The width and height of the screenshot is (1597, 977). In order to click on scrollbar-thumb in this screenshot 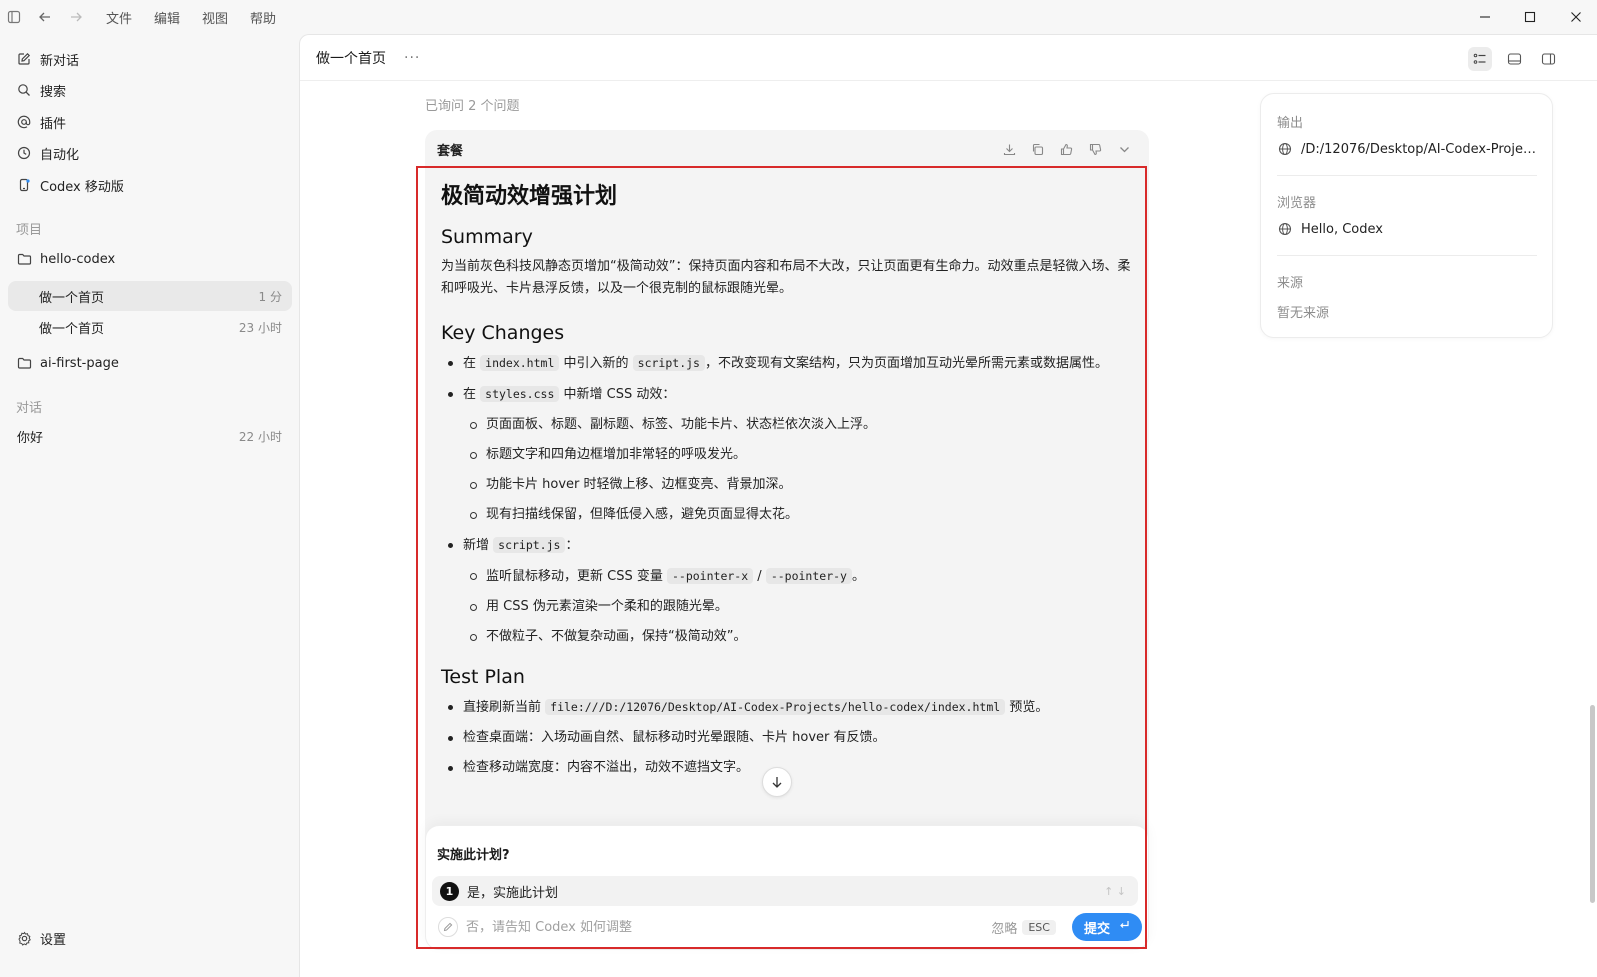, I will do `click(1592, 804)`.